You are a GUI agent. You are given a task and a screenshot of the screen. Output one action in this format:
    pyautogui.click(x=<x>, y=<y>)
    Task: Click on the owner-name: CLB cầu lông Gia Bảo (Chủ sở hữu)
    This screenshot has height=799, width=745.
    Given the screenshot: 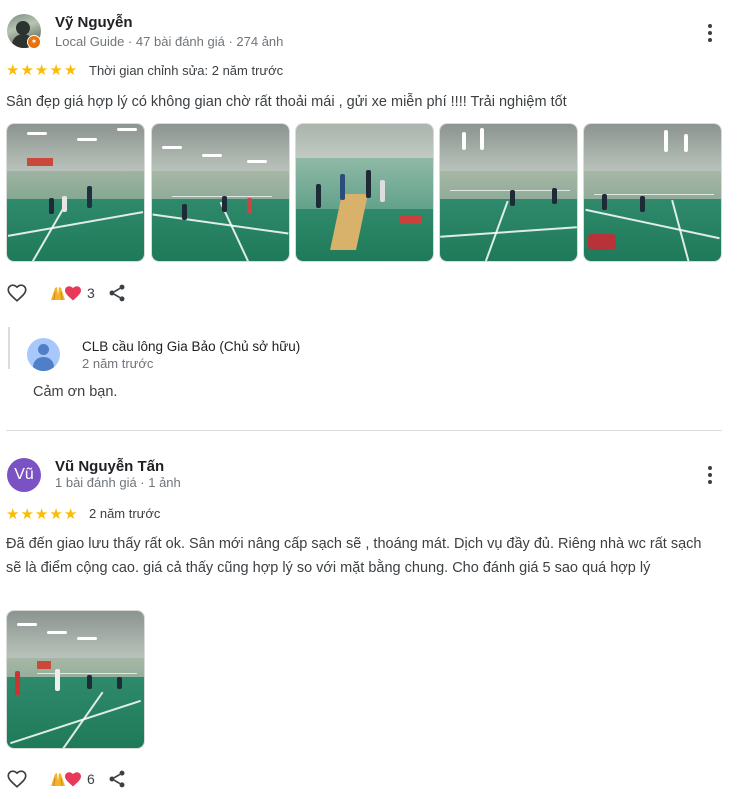 What is the action you would take?
    pyautogui.click(x=191, y=346)
    